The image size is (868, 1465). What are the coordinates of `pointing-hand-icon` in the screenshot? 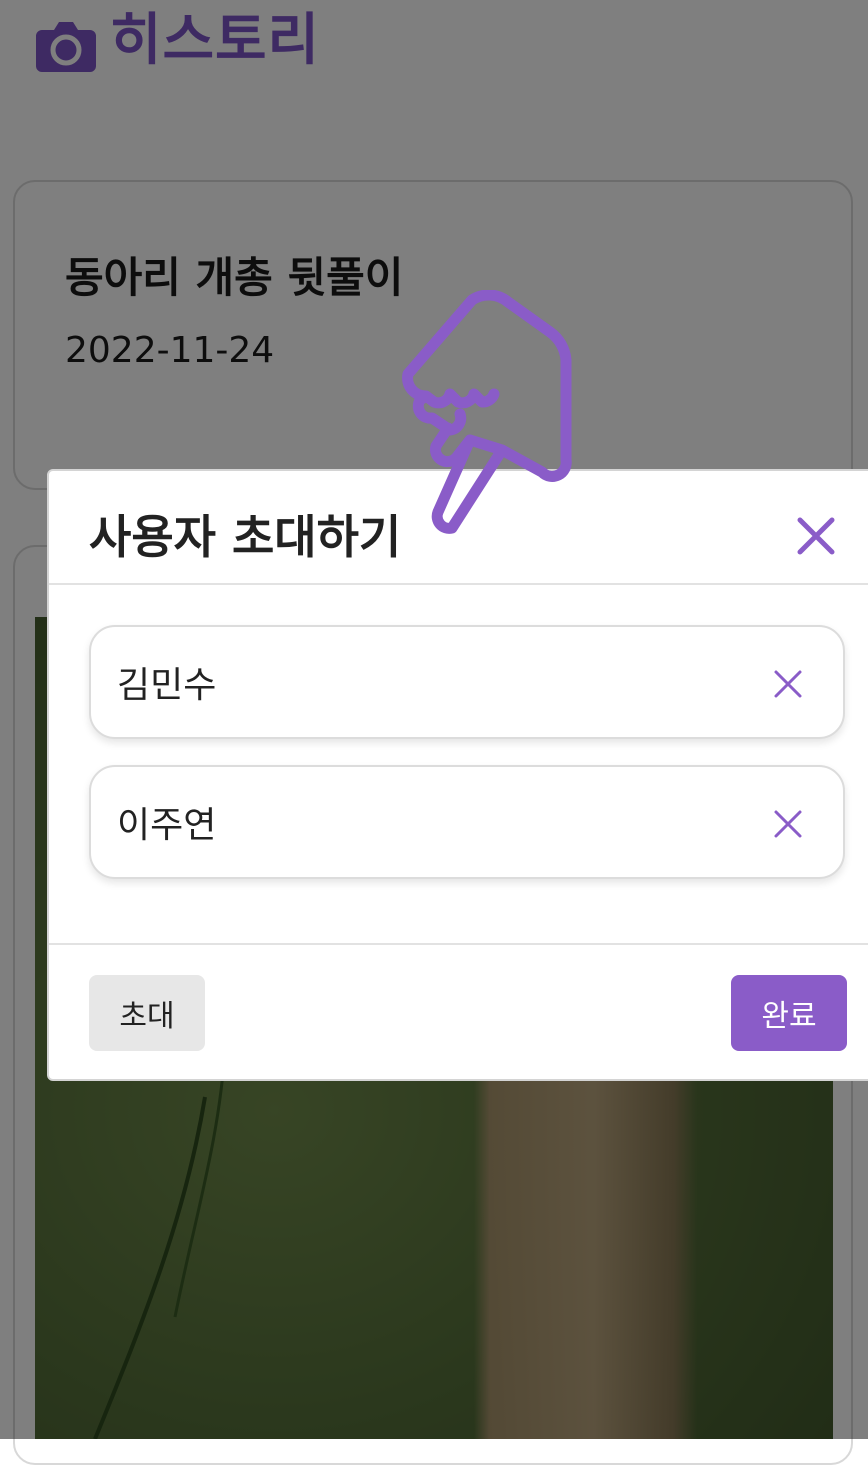 It's located at (487, 412).